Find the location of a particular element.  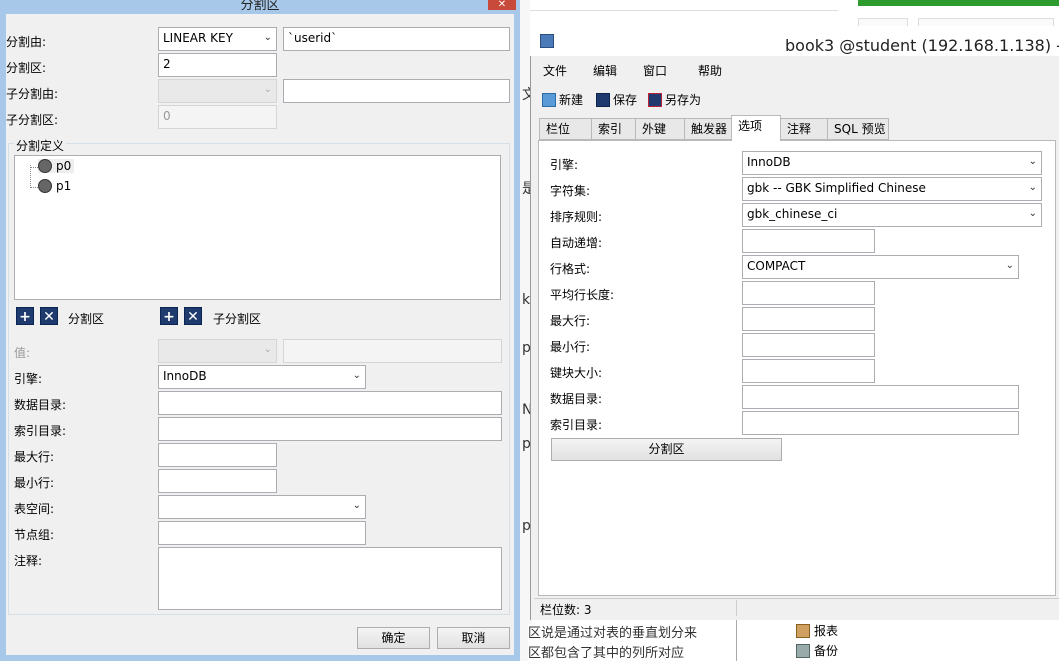

tab-indexes: 索引 is located at coordinates (613, 129).